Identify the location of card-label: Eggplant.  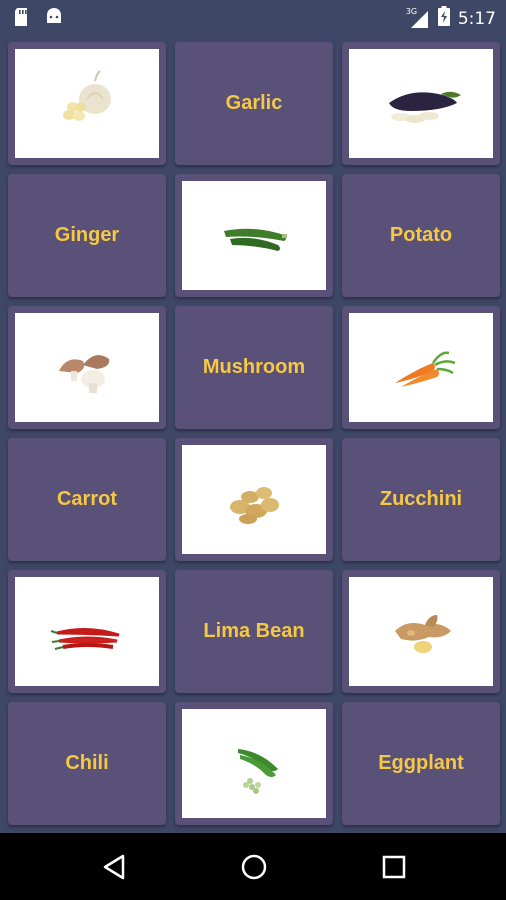
(421, 763).